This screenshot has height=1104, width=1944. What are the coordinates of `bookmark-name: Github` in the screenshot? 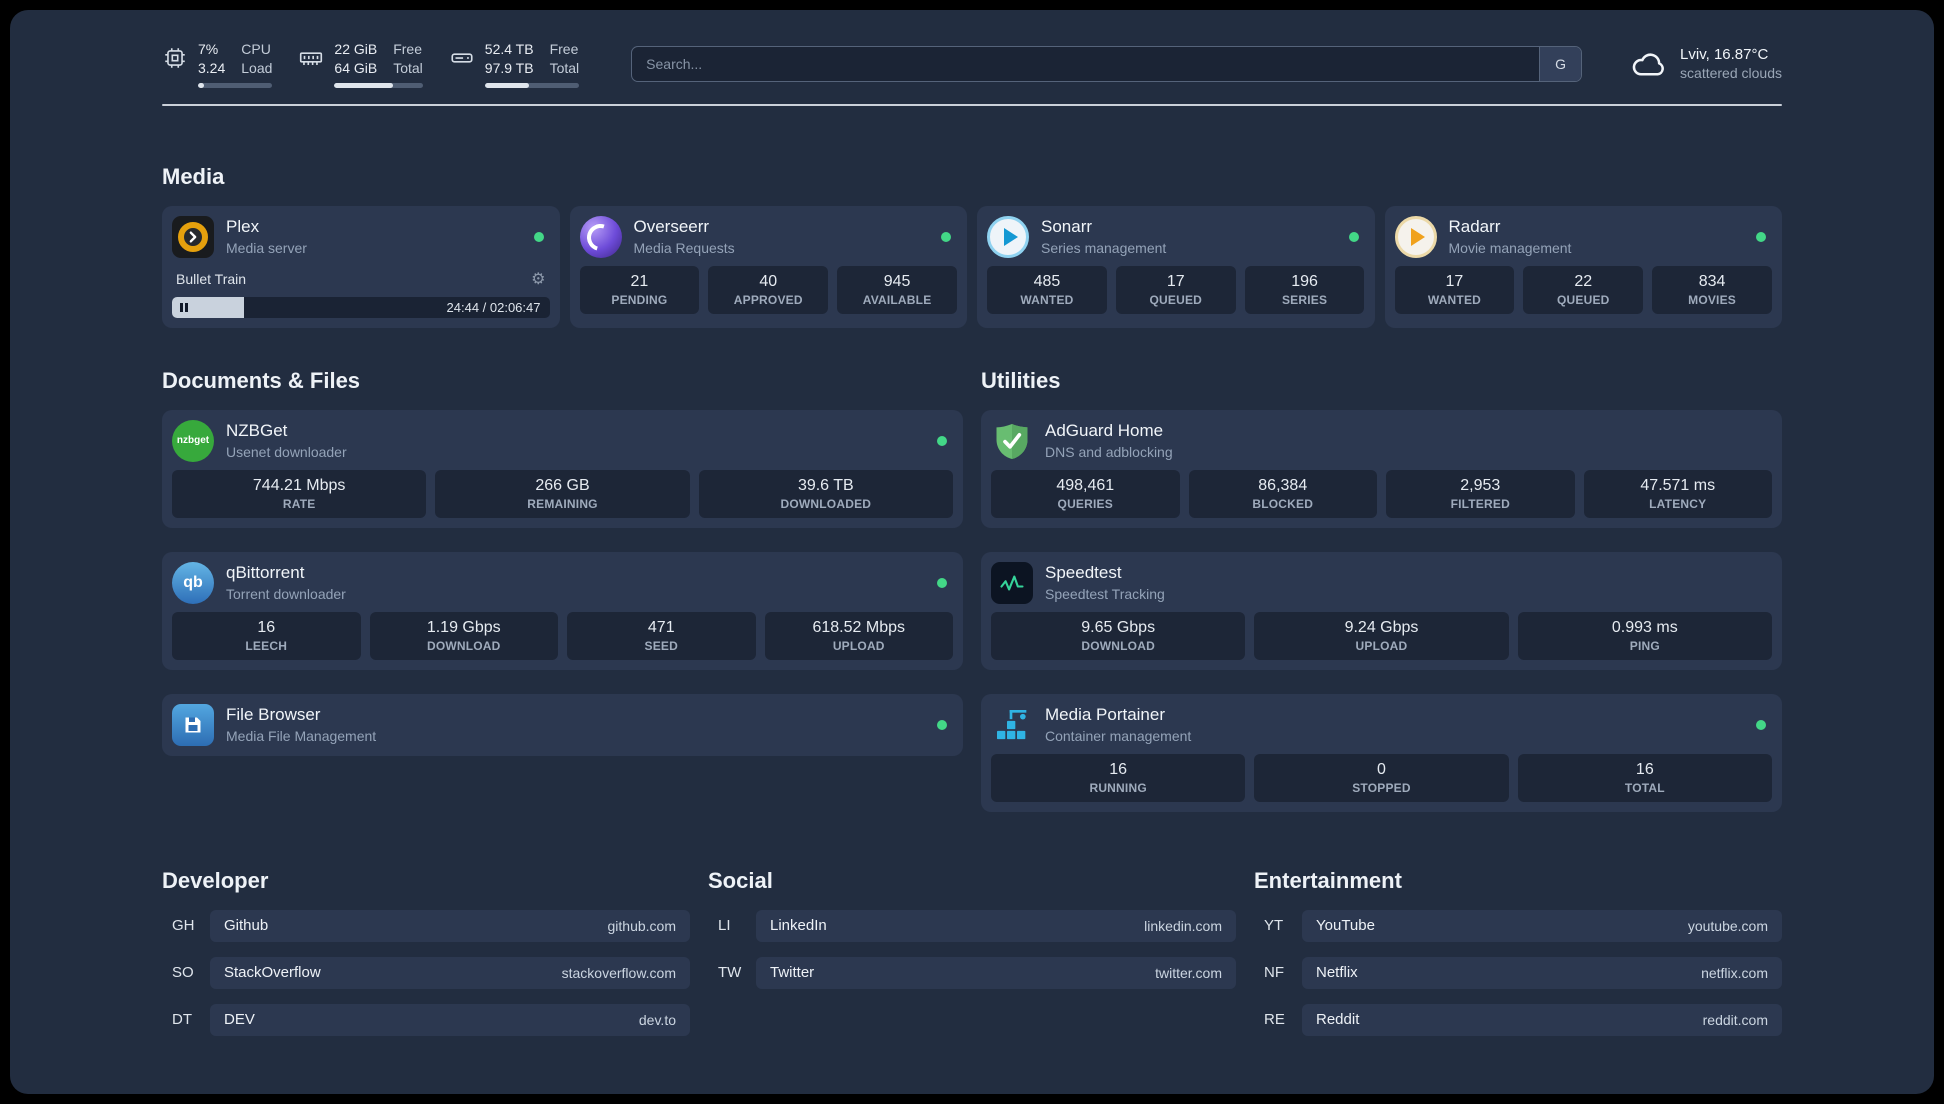 It's located at (246, 926).